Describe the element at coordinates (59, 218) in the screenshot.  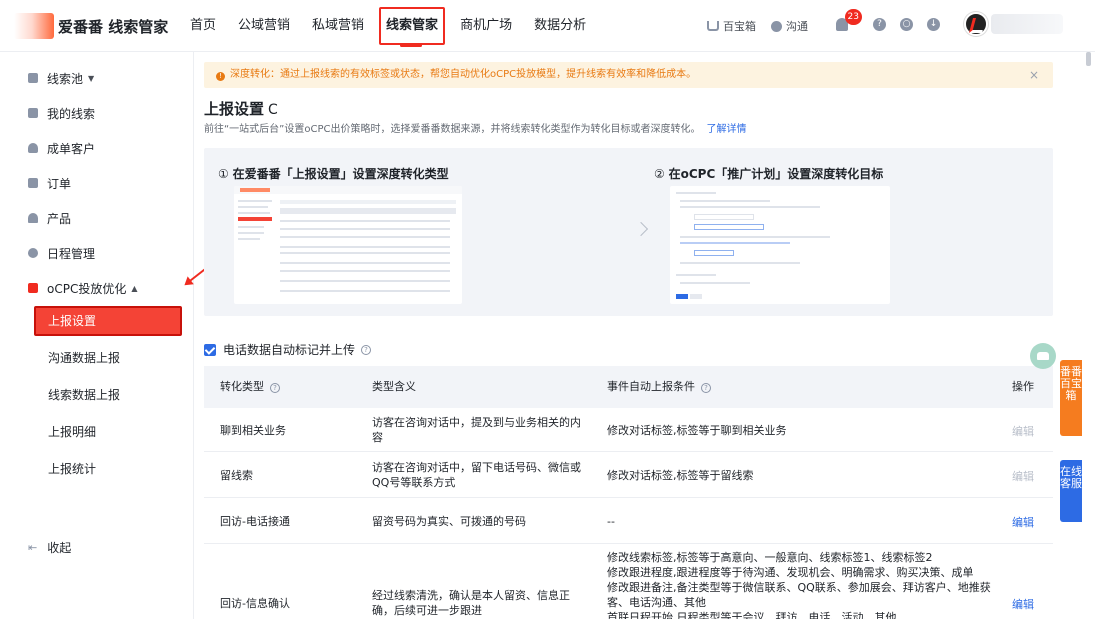
I see `sidebar-item-label: 产品` at that location.